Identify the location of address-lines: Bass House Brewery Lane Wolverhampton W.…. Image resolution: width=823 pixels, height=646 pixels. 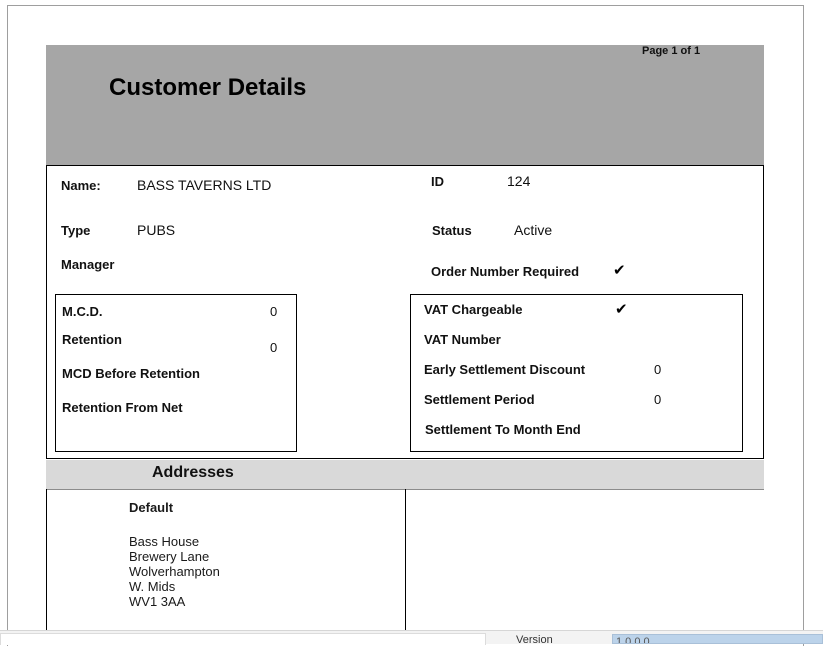
(174, 571).